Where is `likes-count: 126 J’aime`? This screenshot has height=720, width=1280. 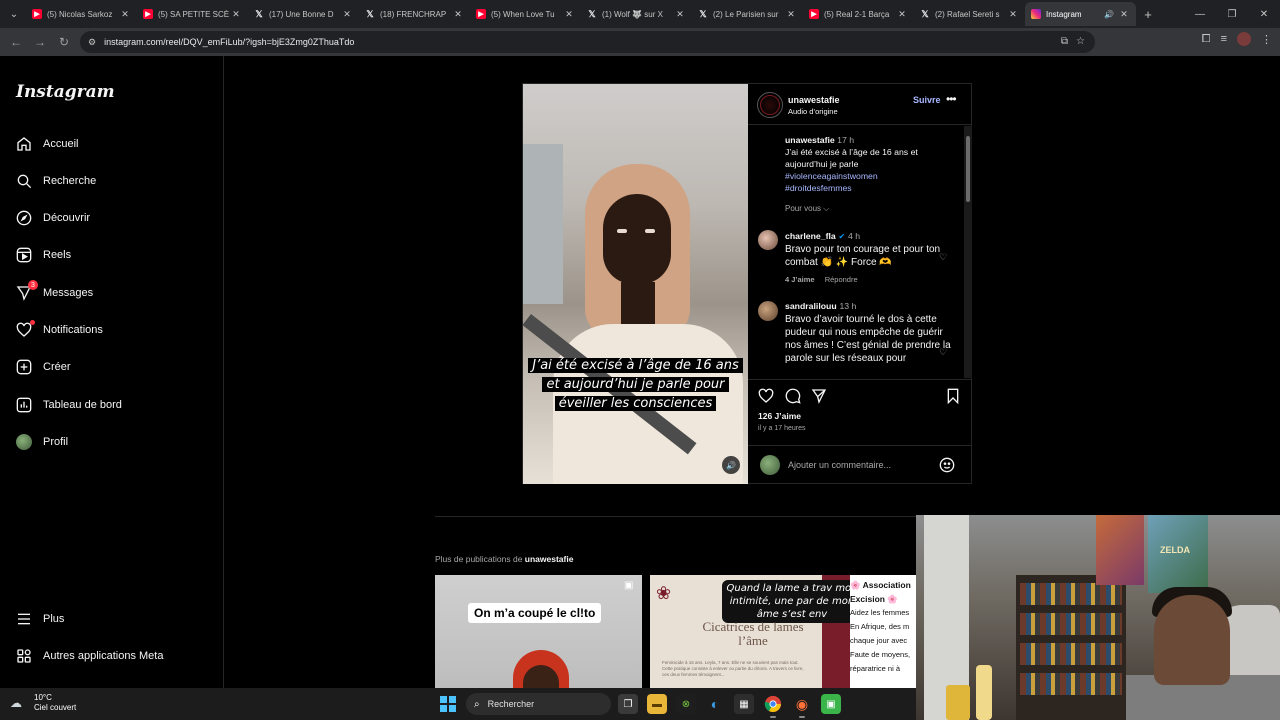 likes-count: 126 J’aime is located at coordinates (779, 416).